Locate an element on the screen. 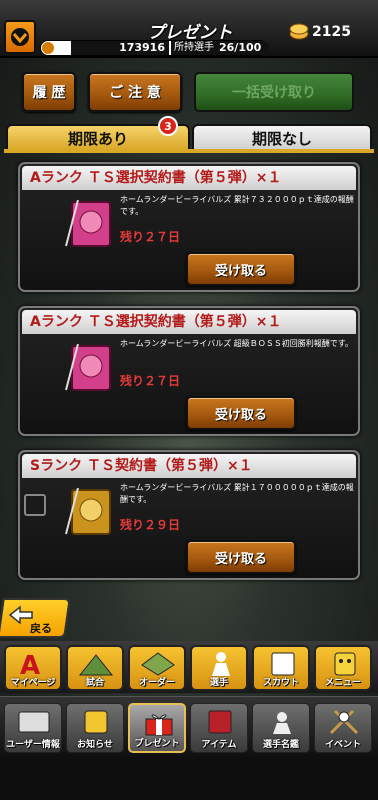 The image size is (378, 800). nav-label: ユーザー情報 is located at coordinates (33, 745).